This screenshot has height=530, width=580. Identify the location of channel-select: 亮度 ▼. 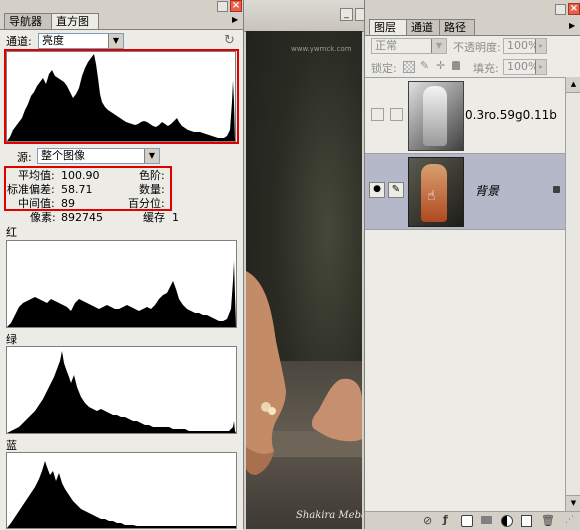
(81, 41).